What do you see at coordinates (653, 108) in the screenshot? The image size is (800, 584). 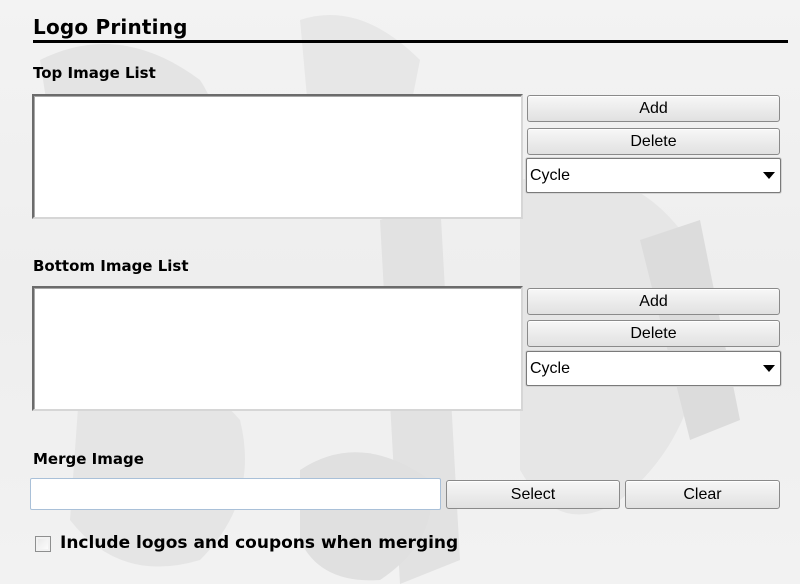 I see `top-add-button: Add` at bounding box center [653, 108].